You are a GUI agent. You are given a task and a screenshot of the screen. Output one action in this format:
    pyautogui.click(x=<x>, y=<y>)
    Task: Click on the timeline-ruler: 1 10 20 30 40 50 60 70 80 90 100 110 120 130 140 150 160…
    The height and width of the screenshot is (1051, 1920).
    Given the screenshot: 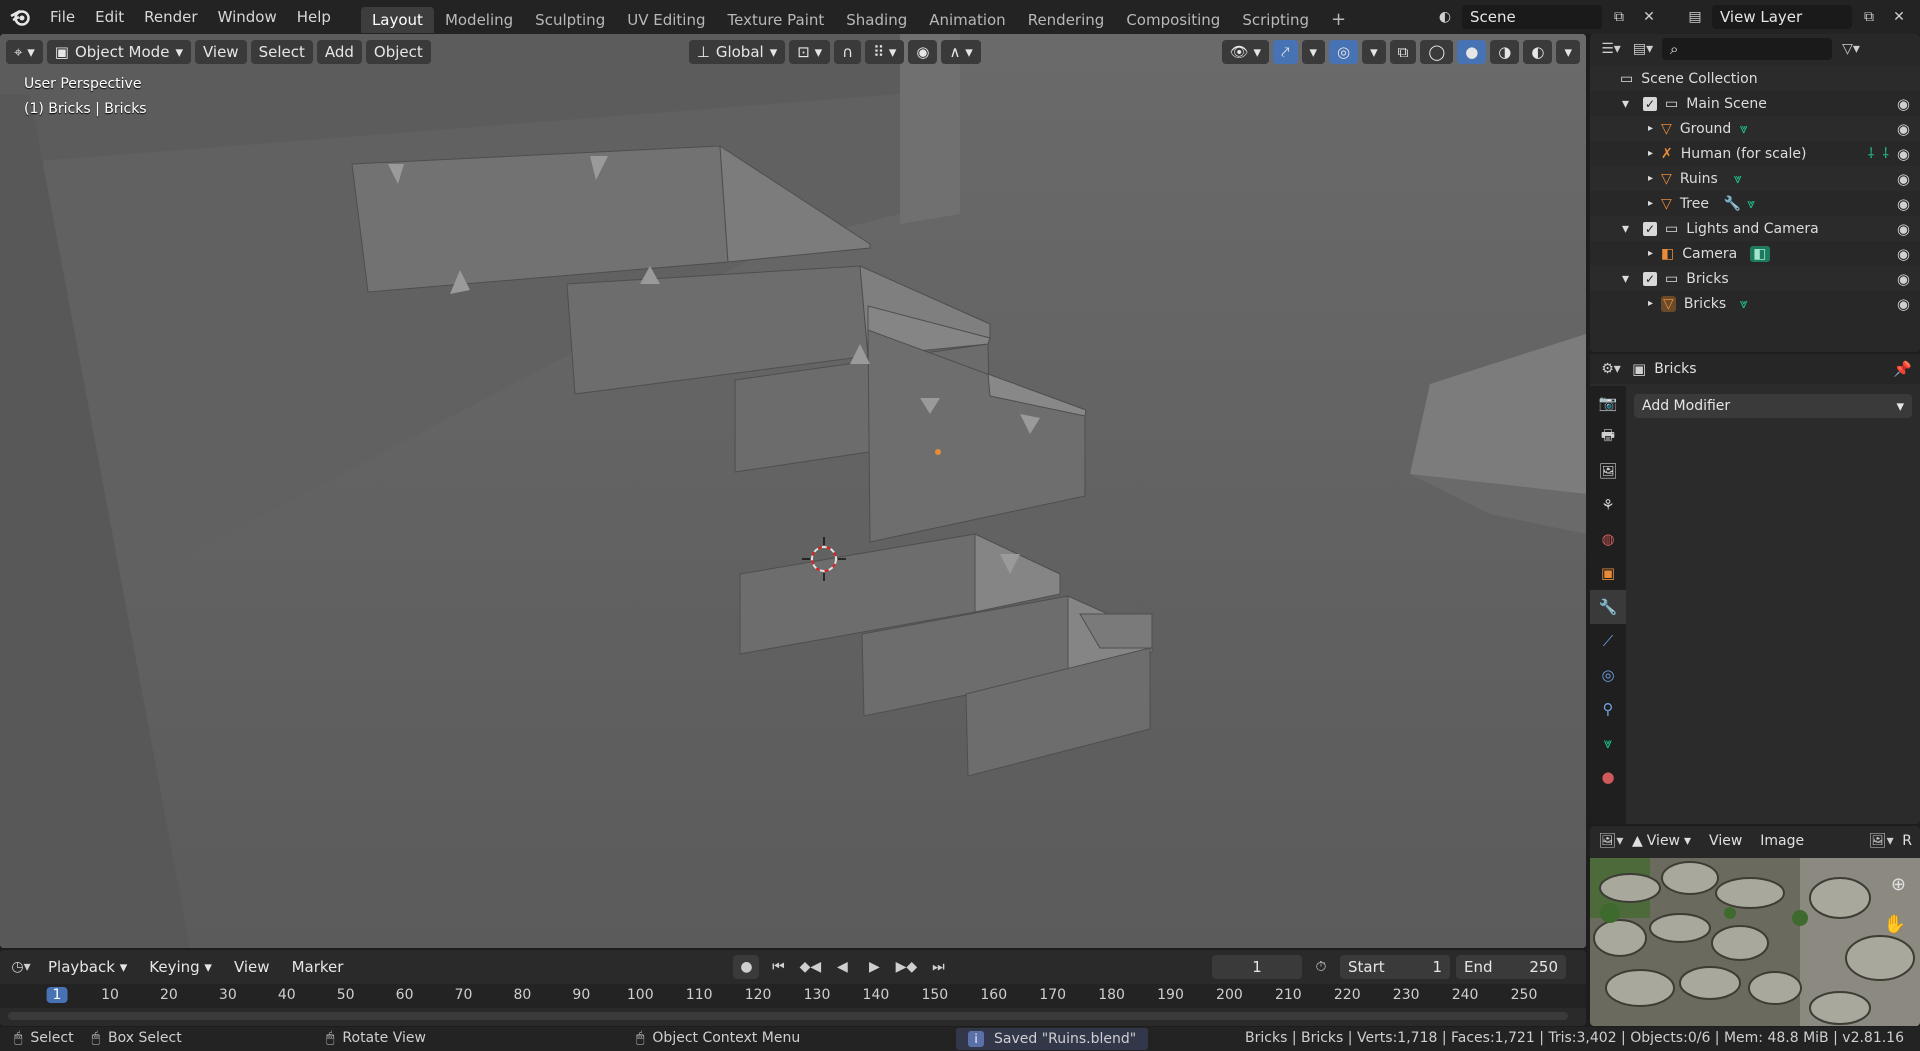 What is the action you would take?
    pyautogui.click(x=793, y=996)
    